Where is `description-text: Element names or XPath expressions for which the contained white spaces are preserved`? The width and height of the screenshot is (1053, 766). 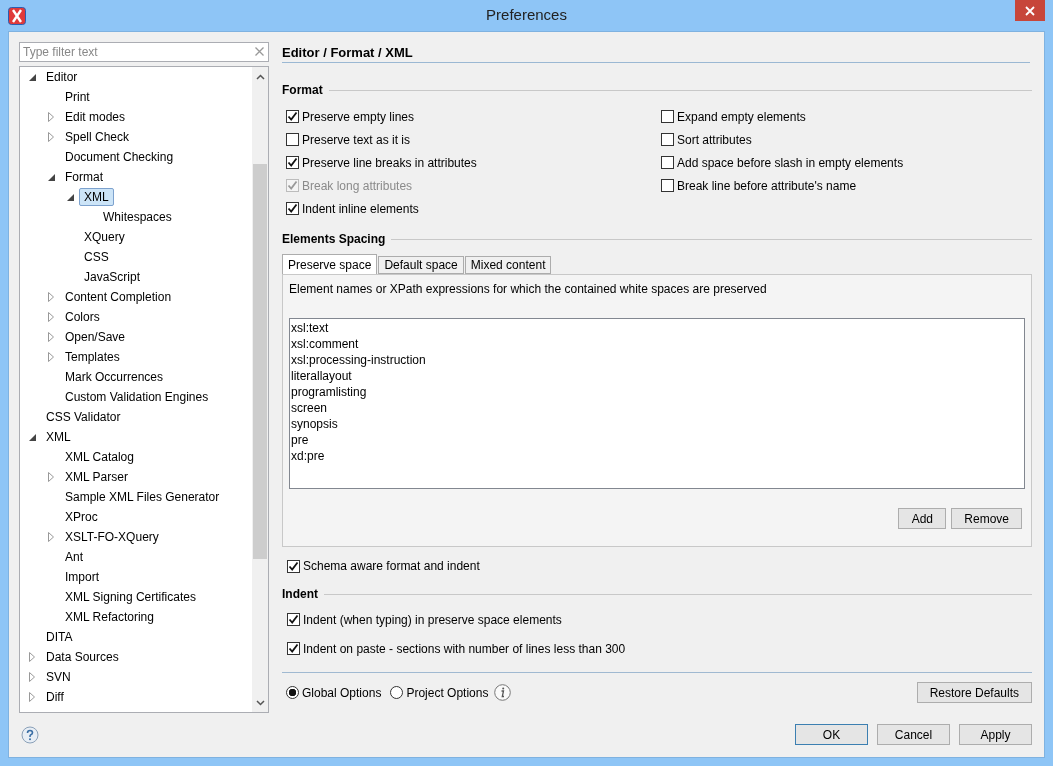 description-text: Element names or XPath expressions for which the contained white spaces are preserved is located at coordinates (528, 289).